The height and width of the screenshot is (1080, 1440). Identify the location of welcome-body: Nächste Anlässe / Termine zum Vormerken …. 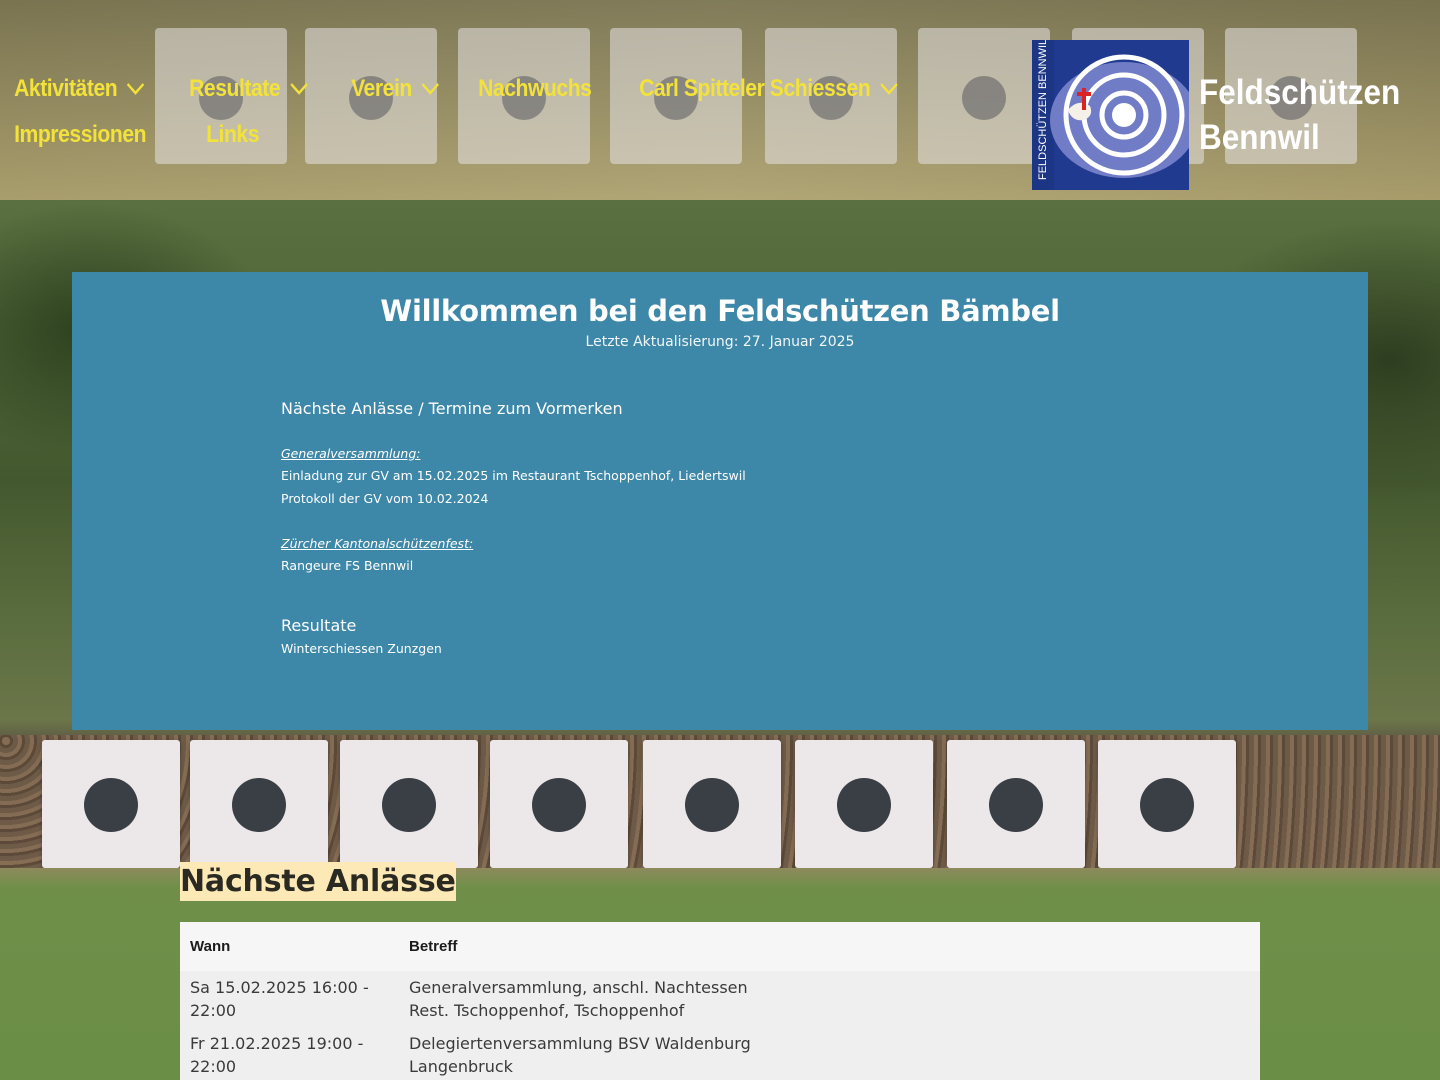
(681, 529).